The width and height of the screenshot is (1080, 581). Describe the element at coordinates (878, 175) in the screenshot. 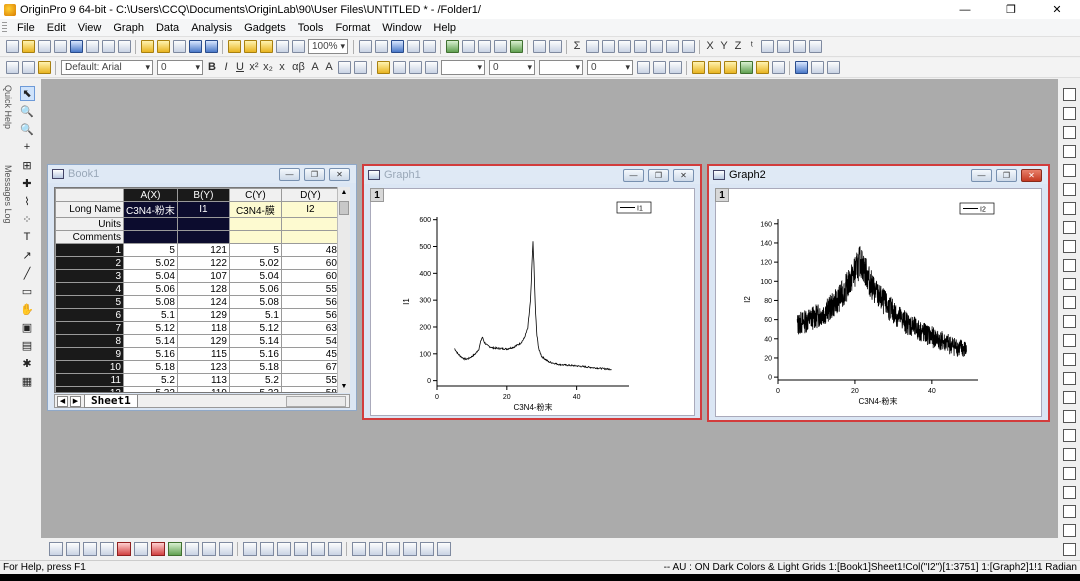

I see `graph2-title-bar: Graph2 — ❐ ✕` at that location.